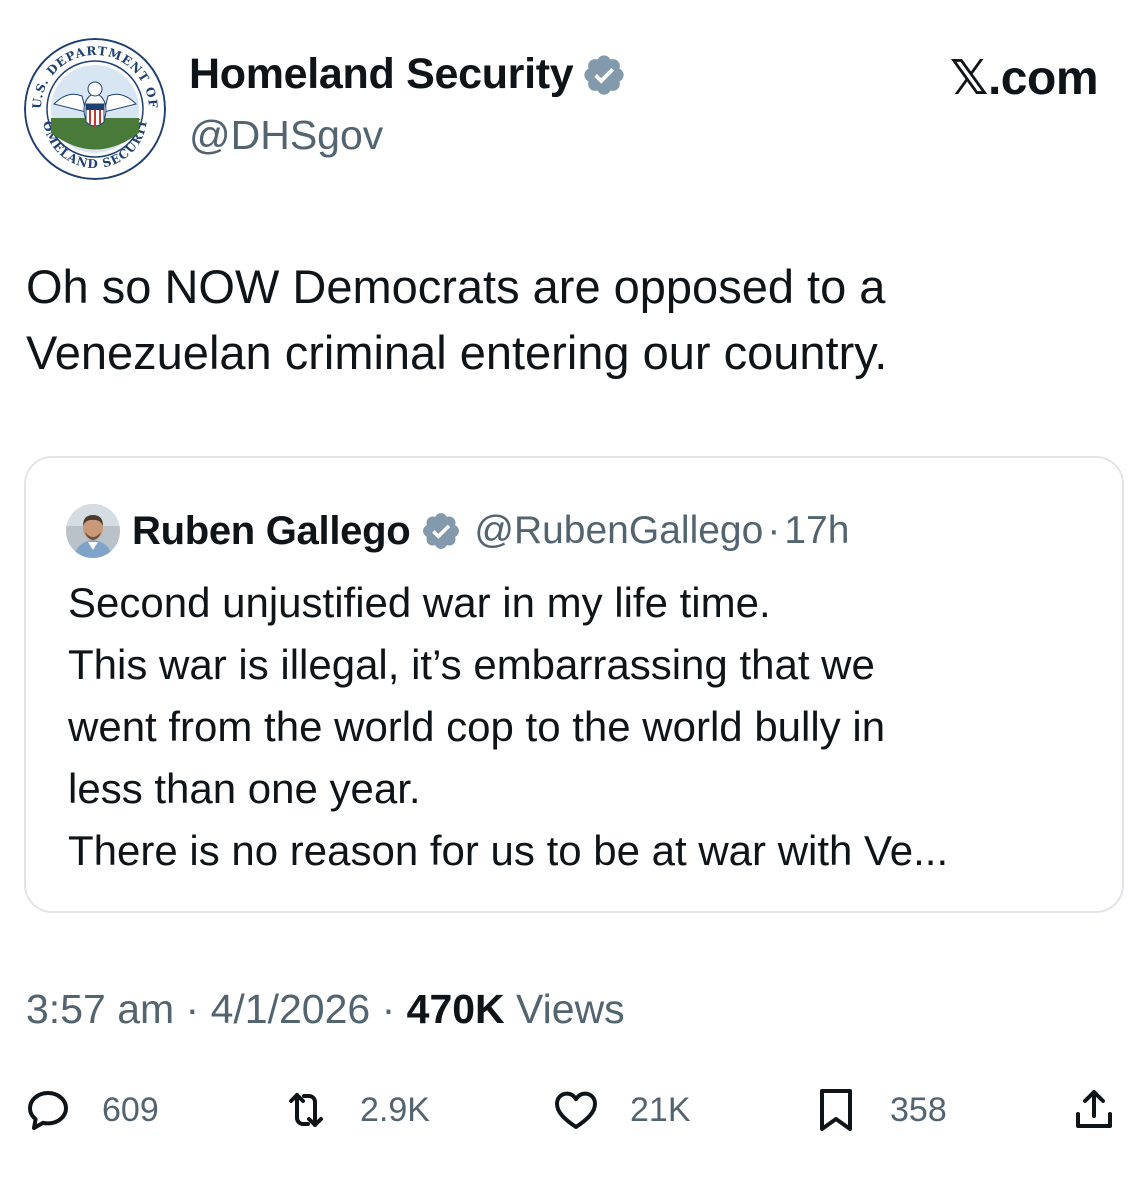 The width and height of the screenshot is (1148, 1200). What do you see at coordinates (48, 1110) in the screenshot?
I see `reply-icon` at bounding box center [48, 1110].